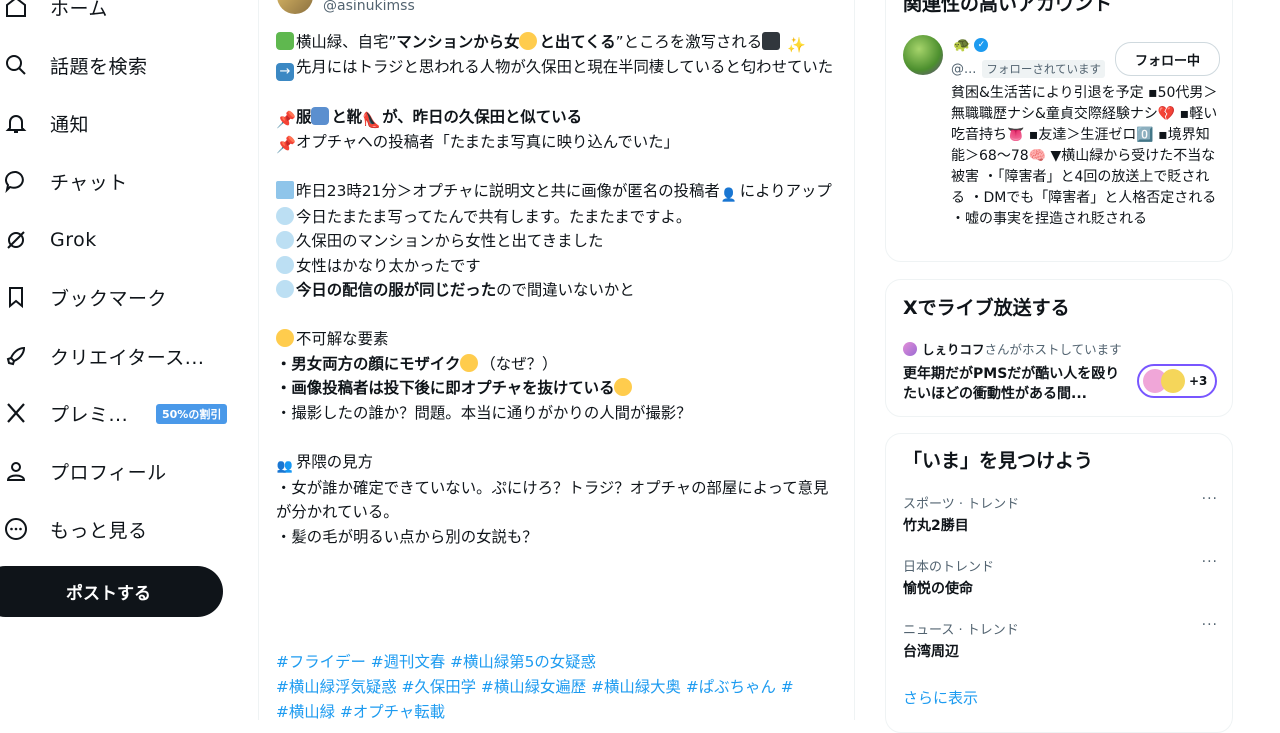  I want to click on post-line-bold: 男女両方の顔にモザイク, so click(376, 363).